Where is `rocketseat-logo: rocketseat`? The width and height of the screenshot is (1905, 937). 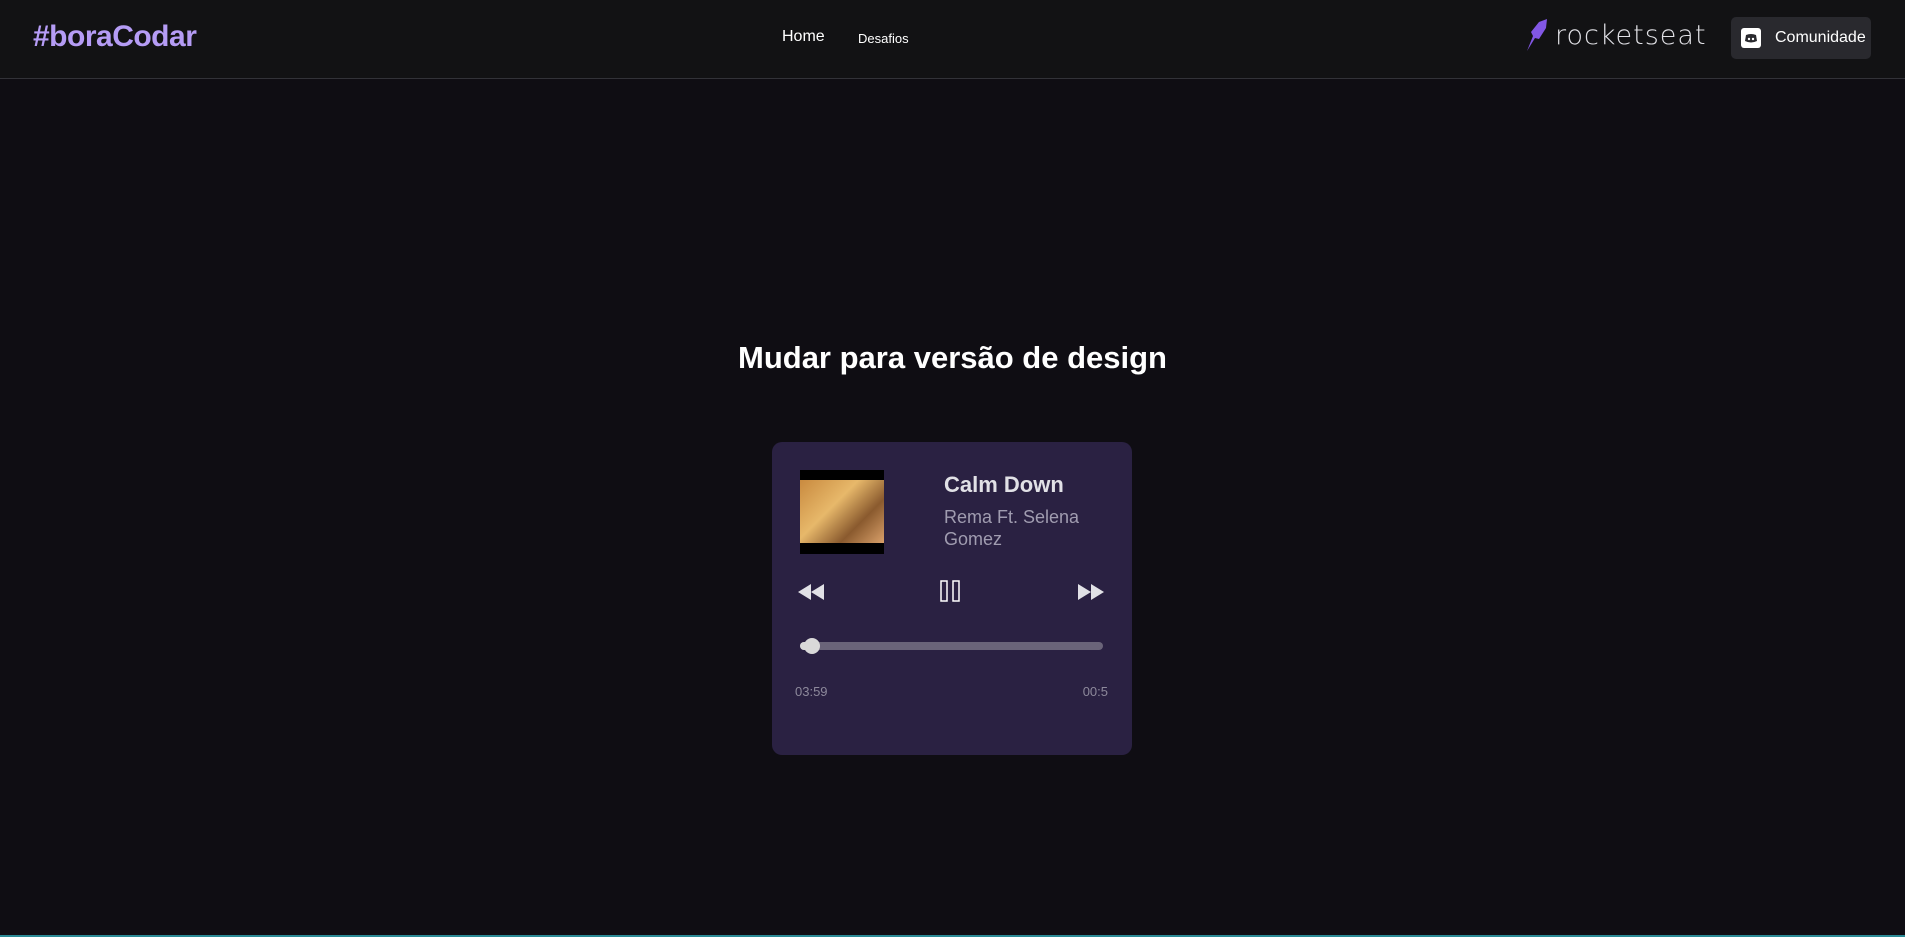 rocketseat-logo: rocketseat is located at coordinates (1615, 35).